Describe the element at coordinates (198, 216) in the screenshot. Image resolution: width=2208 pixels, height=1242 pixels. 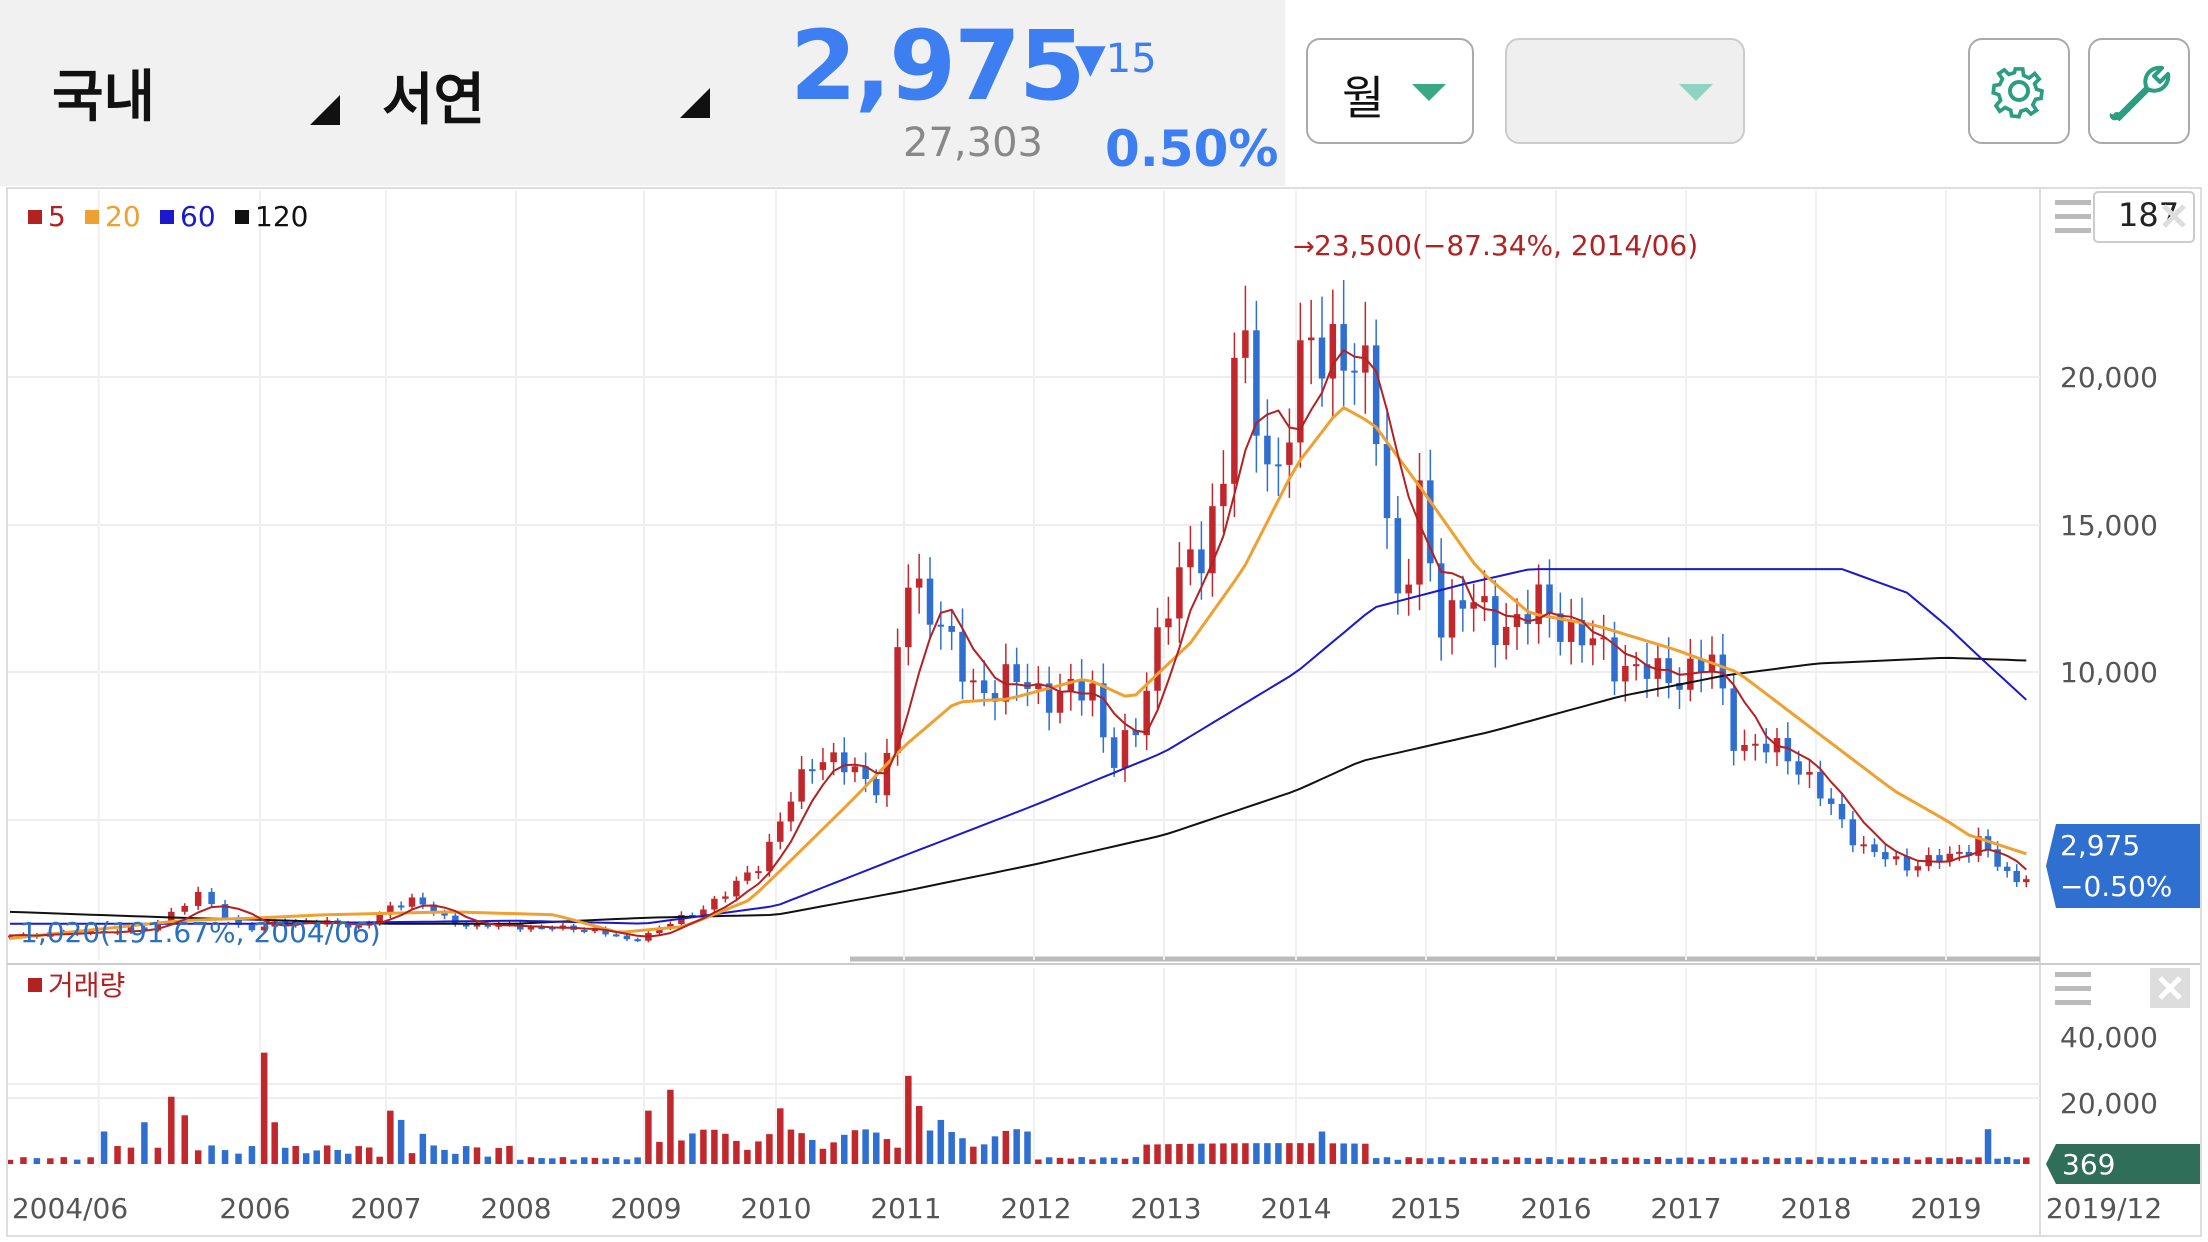
I see `legend-label-ma60: 60` at that location.